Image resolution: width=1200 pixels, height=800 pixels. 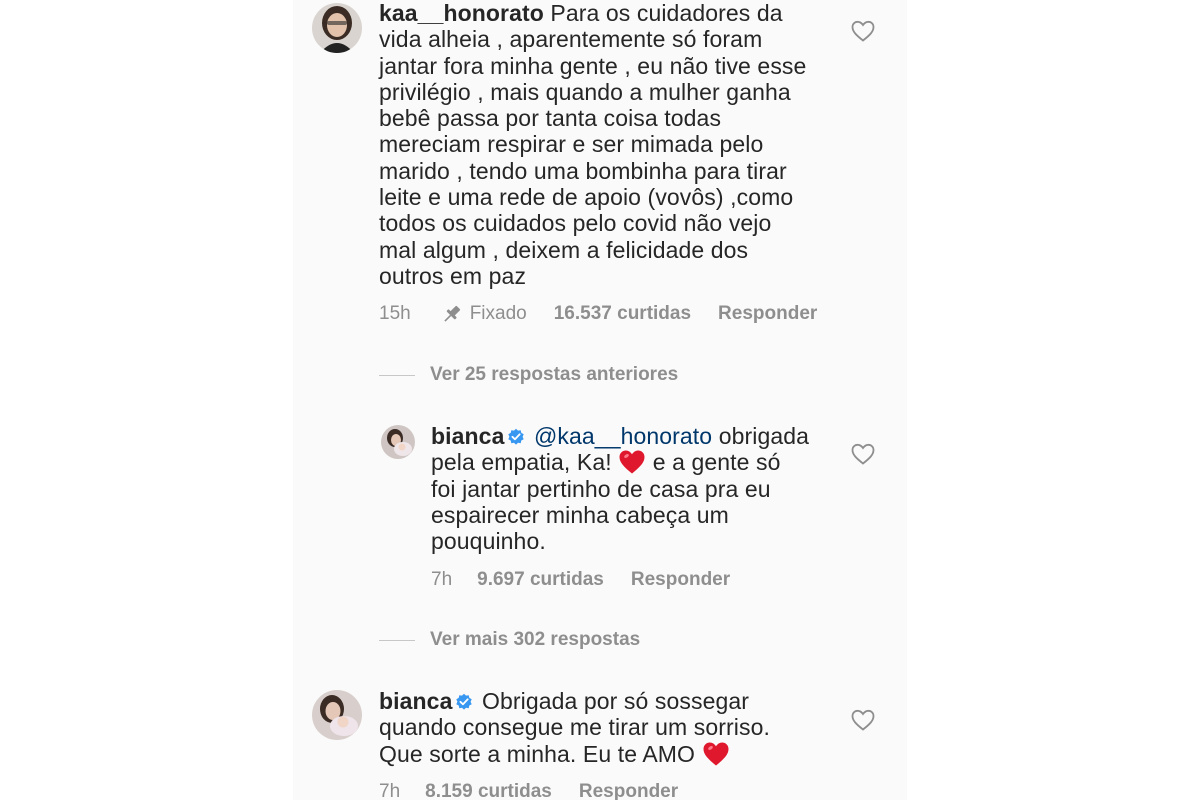 I want to click on view-more-replies-button: Ver mais 302 respostas, so click(x=509, y=640).